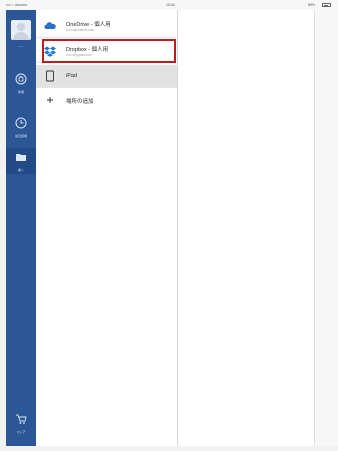  What do you see at coordinates (20, 92) in the screenshot?
I see `nav-item-label: 新規` at bounding box center [20, 92].